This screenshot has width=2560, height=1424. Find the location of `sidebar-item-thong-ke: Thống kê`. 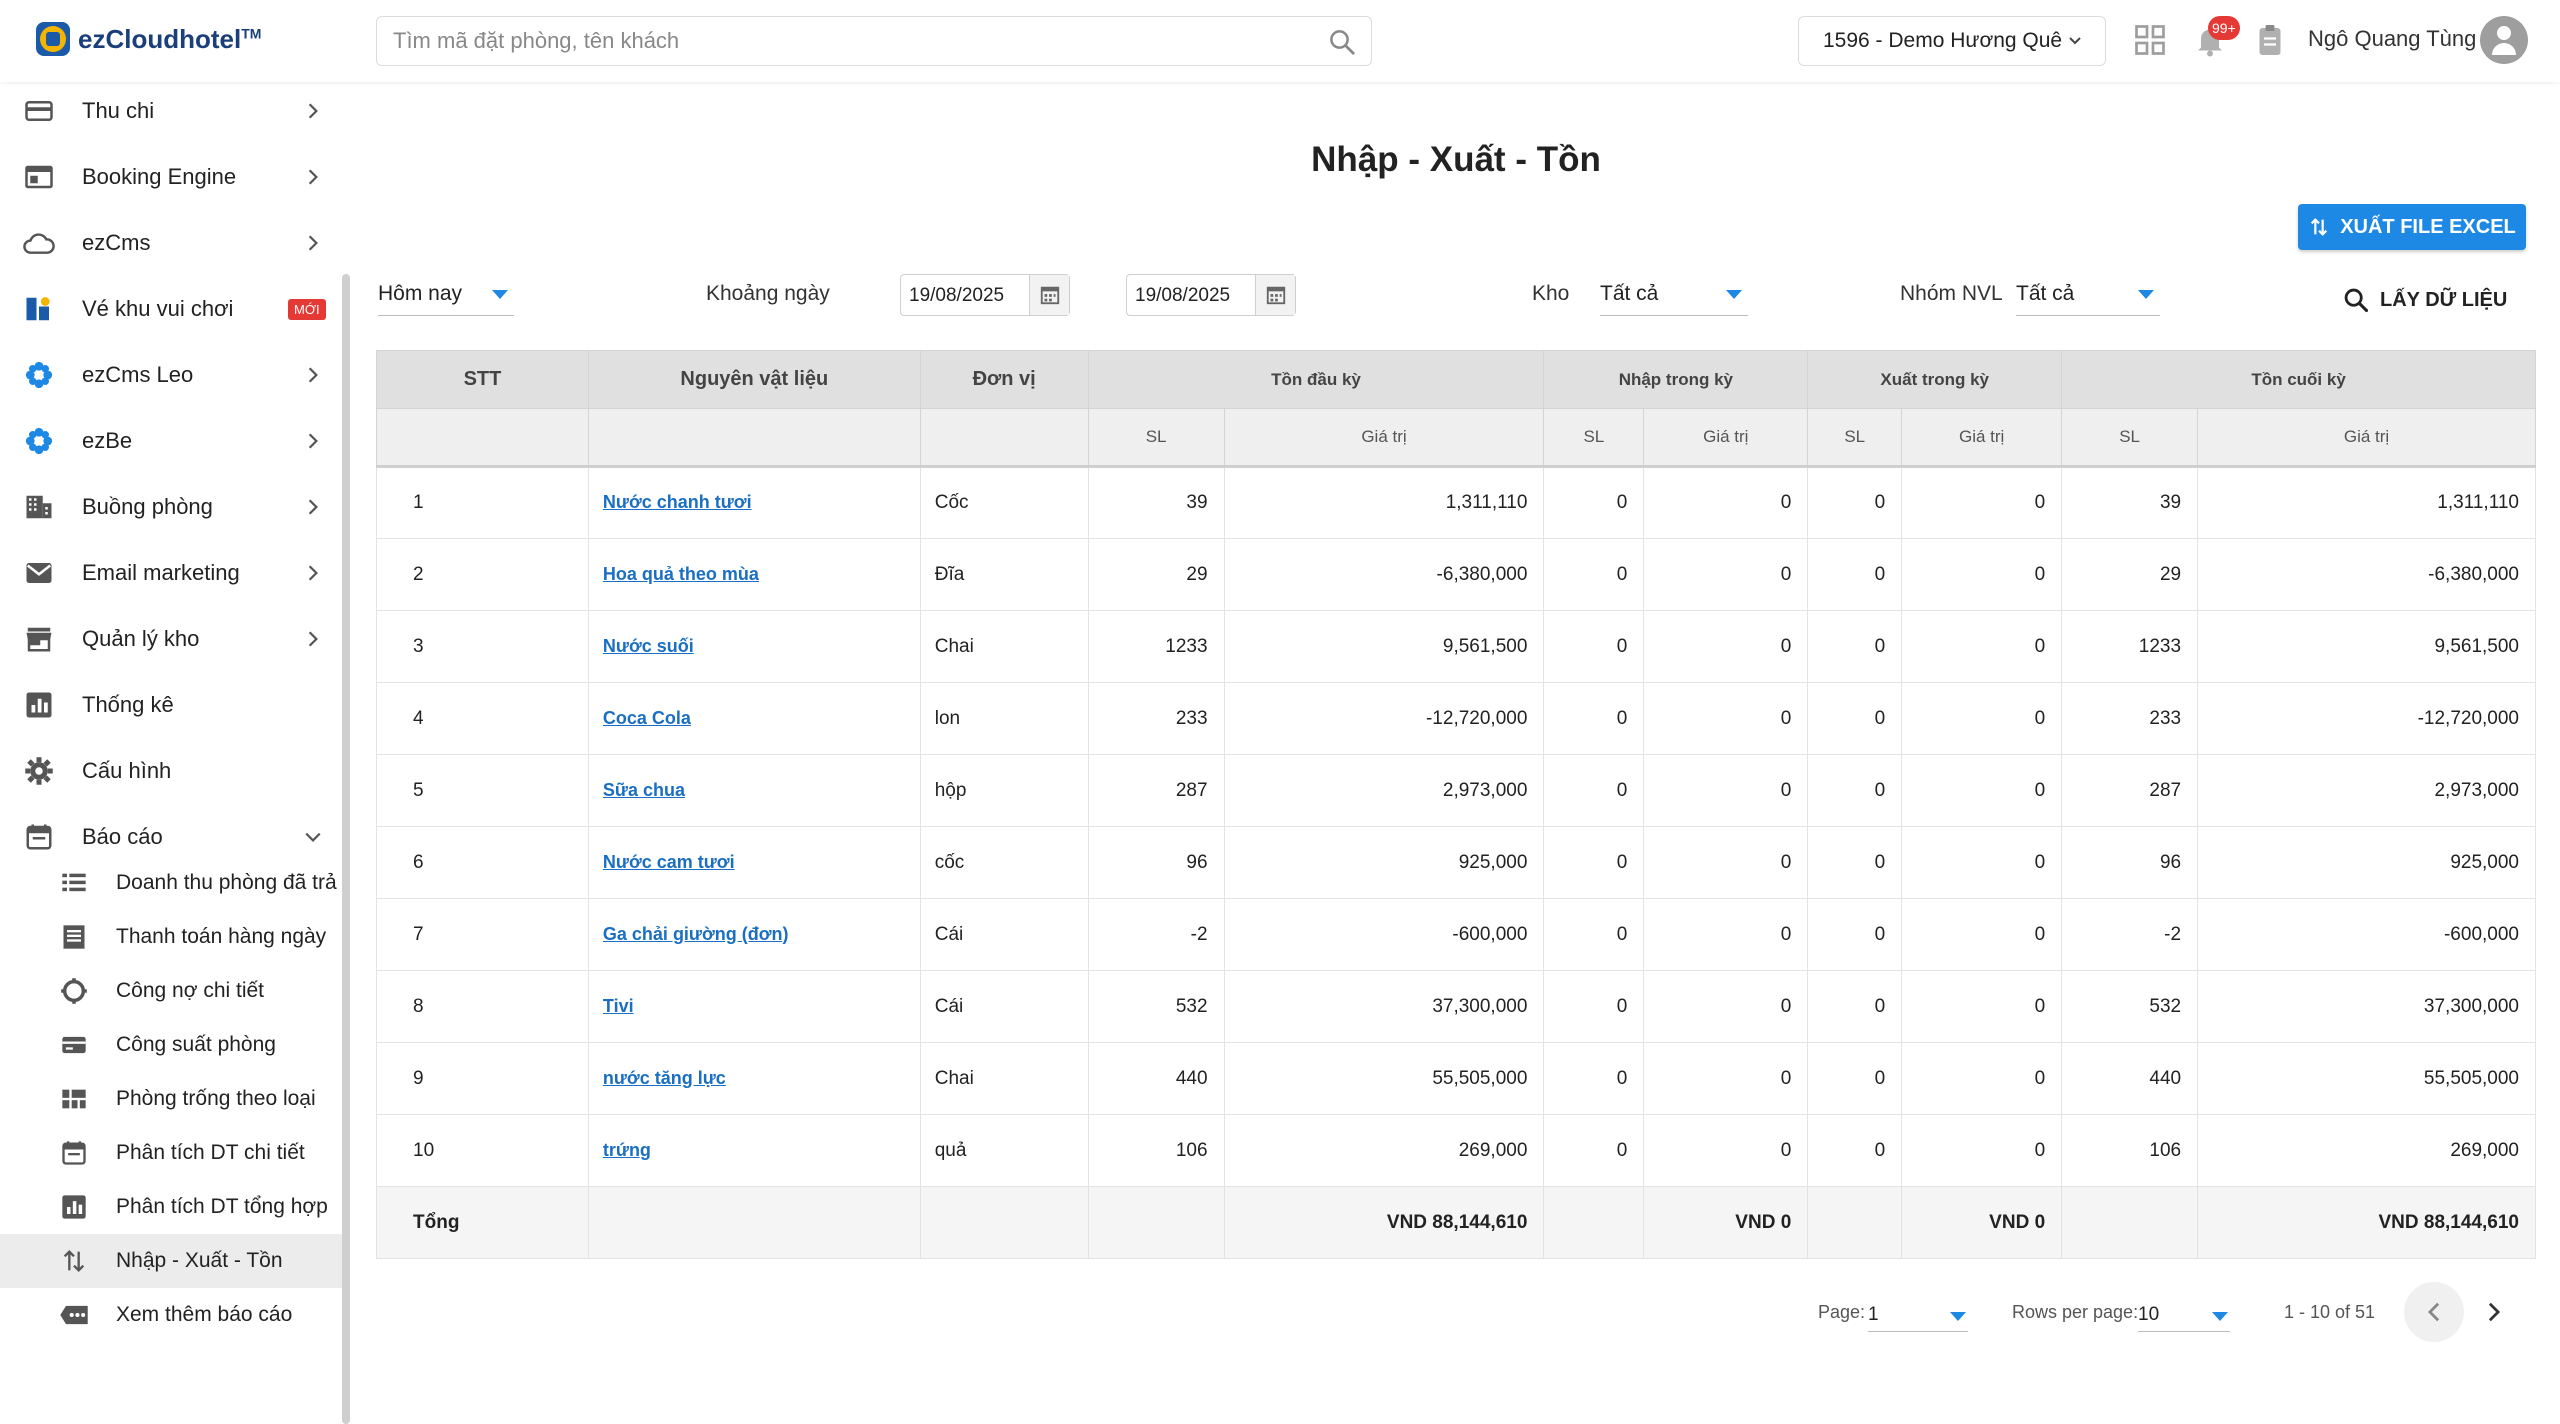

sidebar-item-thong-ke: Thống kê is located at coordinates (170, 705).